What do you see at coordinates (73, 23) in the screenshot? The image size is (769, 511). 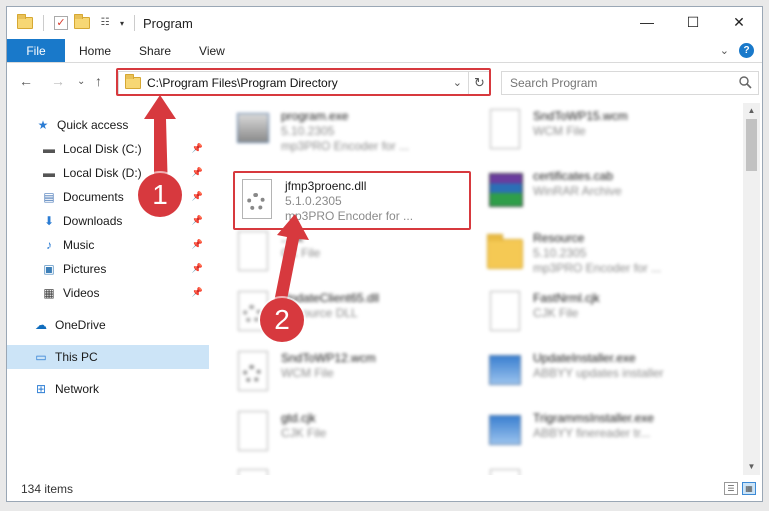 I see `quick-access-toolbar: ✓ ☷ ▾` at bounding box center [73, 23].